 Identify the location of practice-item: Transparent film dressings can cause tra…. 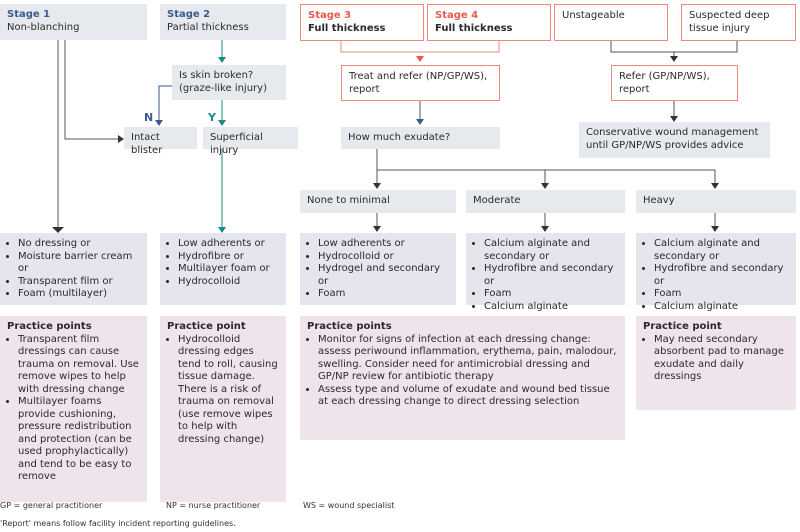
(79, 365).